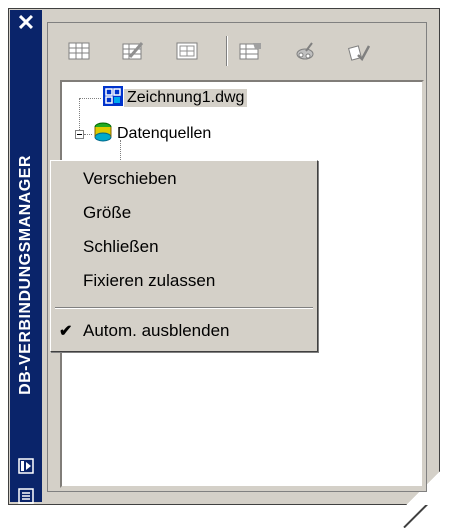 This screenshot has width=449, height=528. I want to click on close-icon: ✕, so click(26, 23).